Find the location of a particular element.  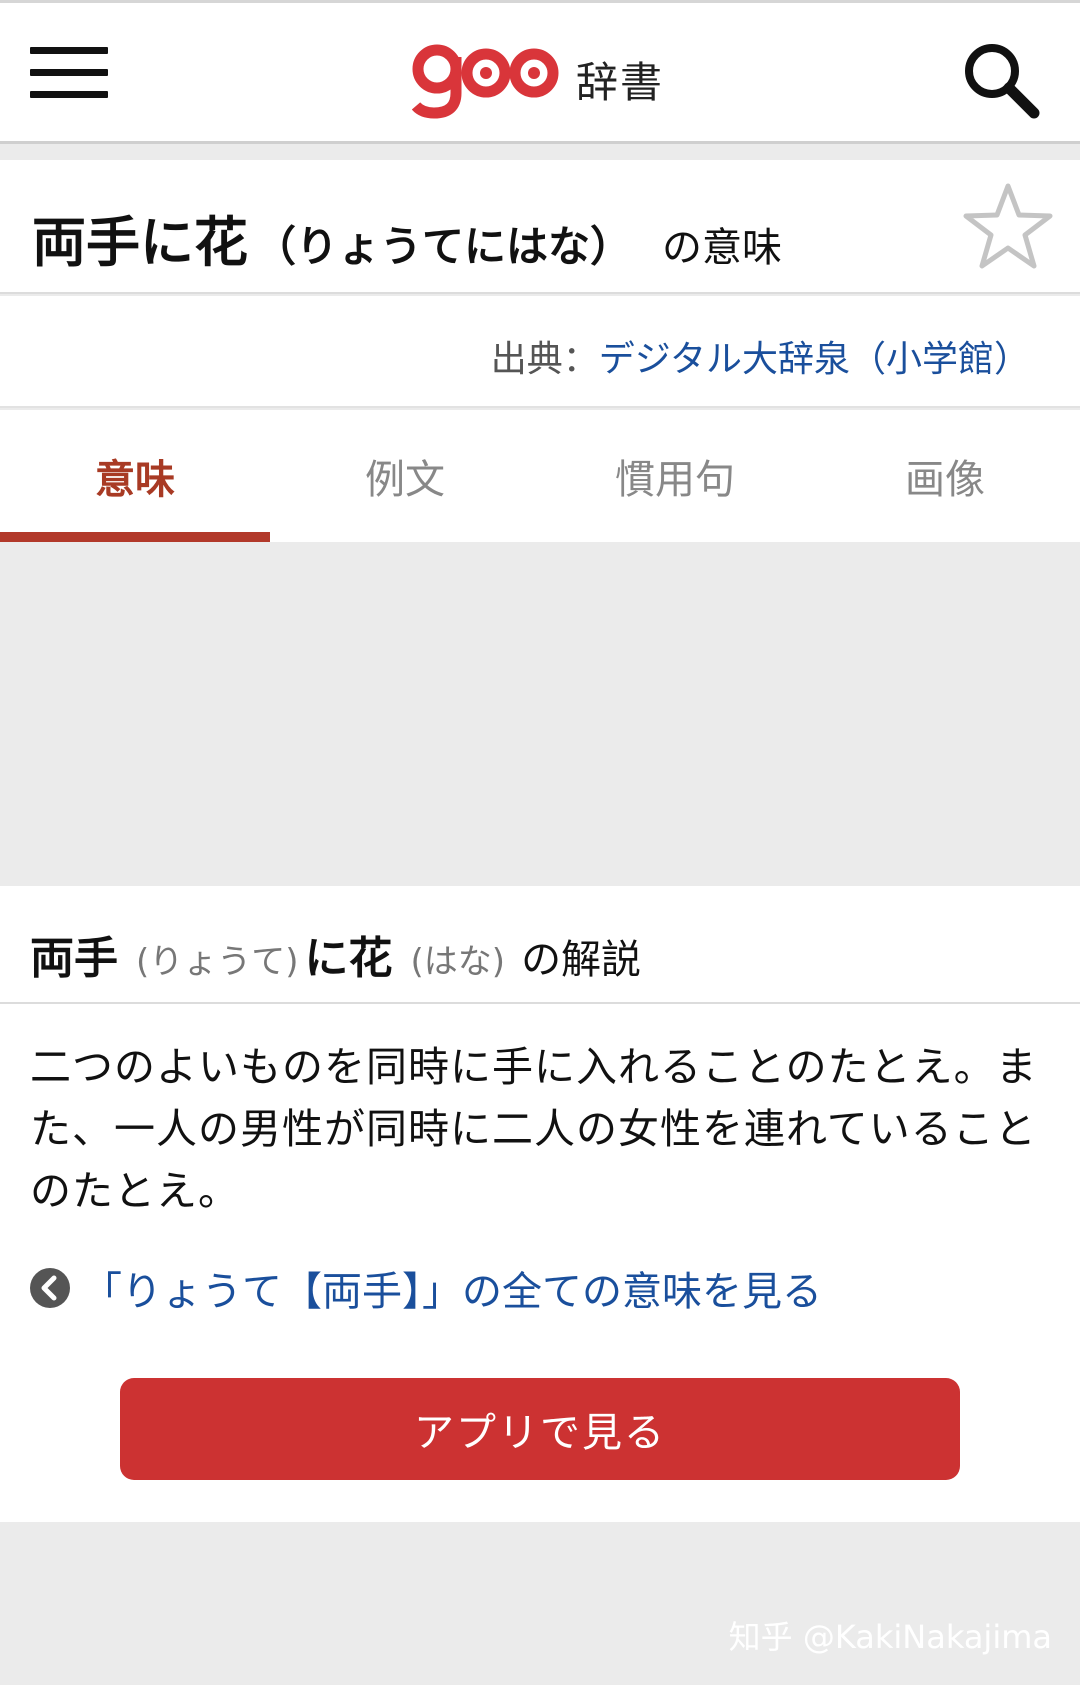

goo-logo-mark is located at coordinates (485, 81).